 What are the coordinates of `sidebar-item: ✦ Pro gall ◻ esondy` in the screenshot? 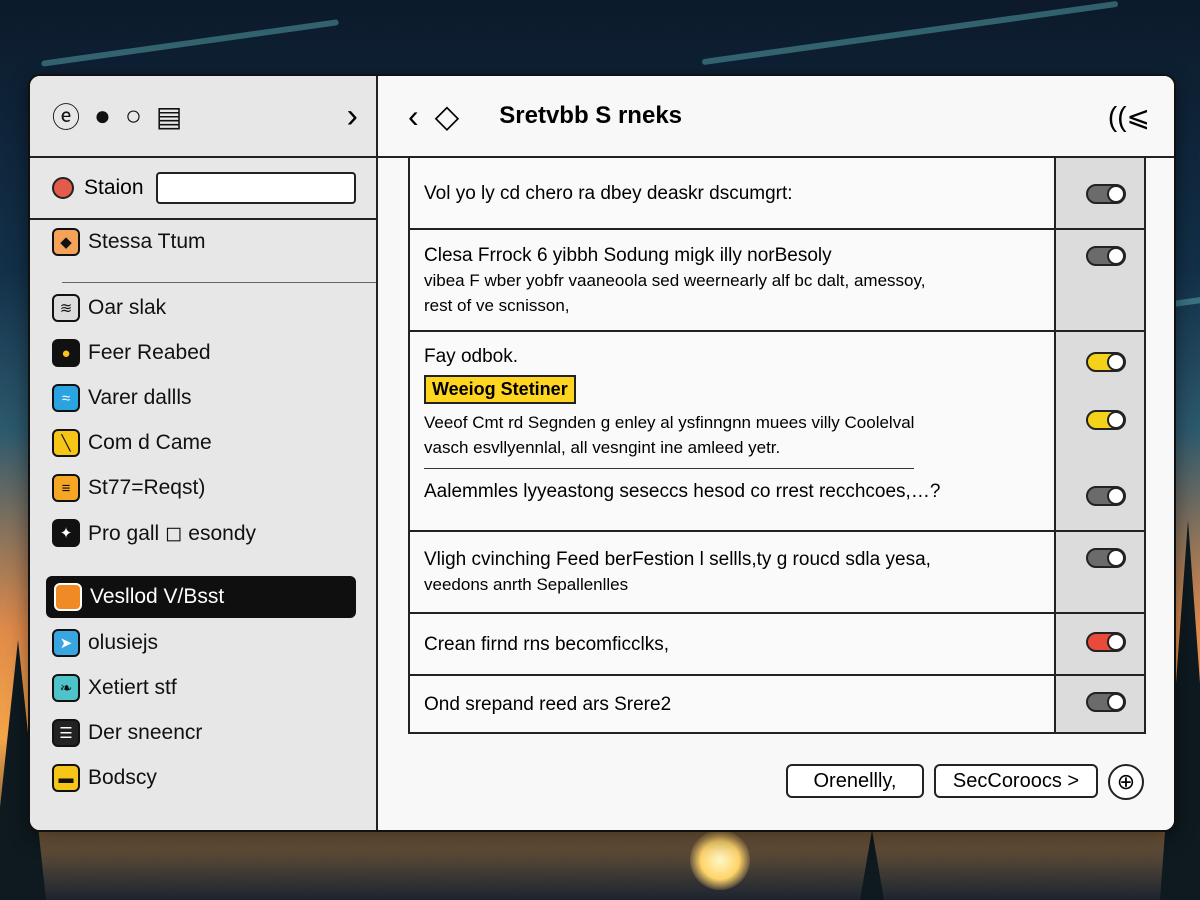 It's located at (154, 533).